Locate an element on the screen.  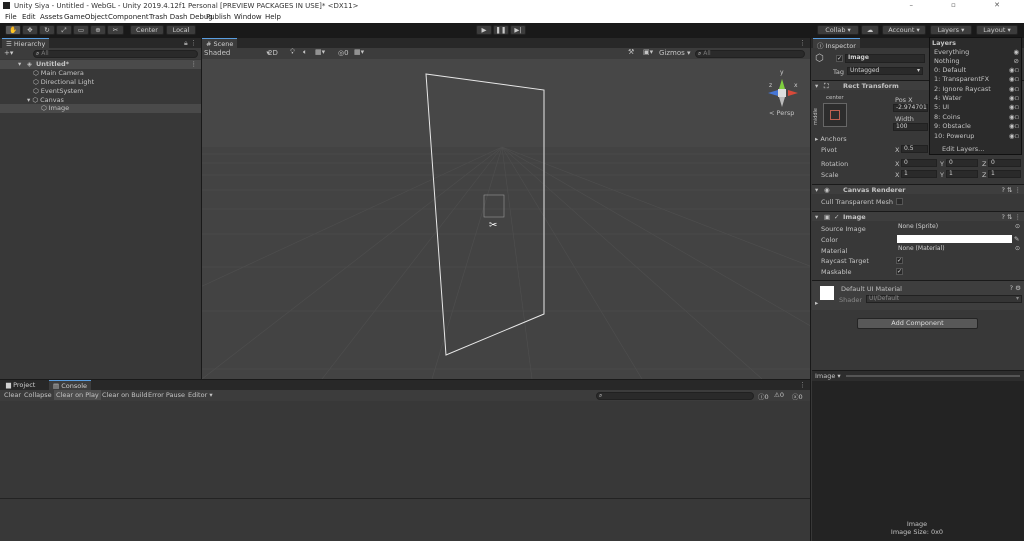
width-field: 100 is located at coordinates (910, 127).